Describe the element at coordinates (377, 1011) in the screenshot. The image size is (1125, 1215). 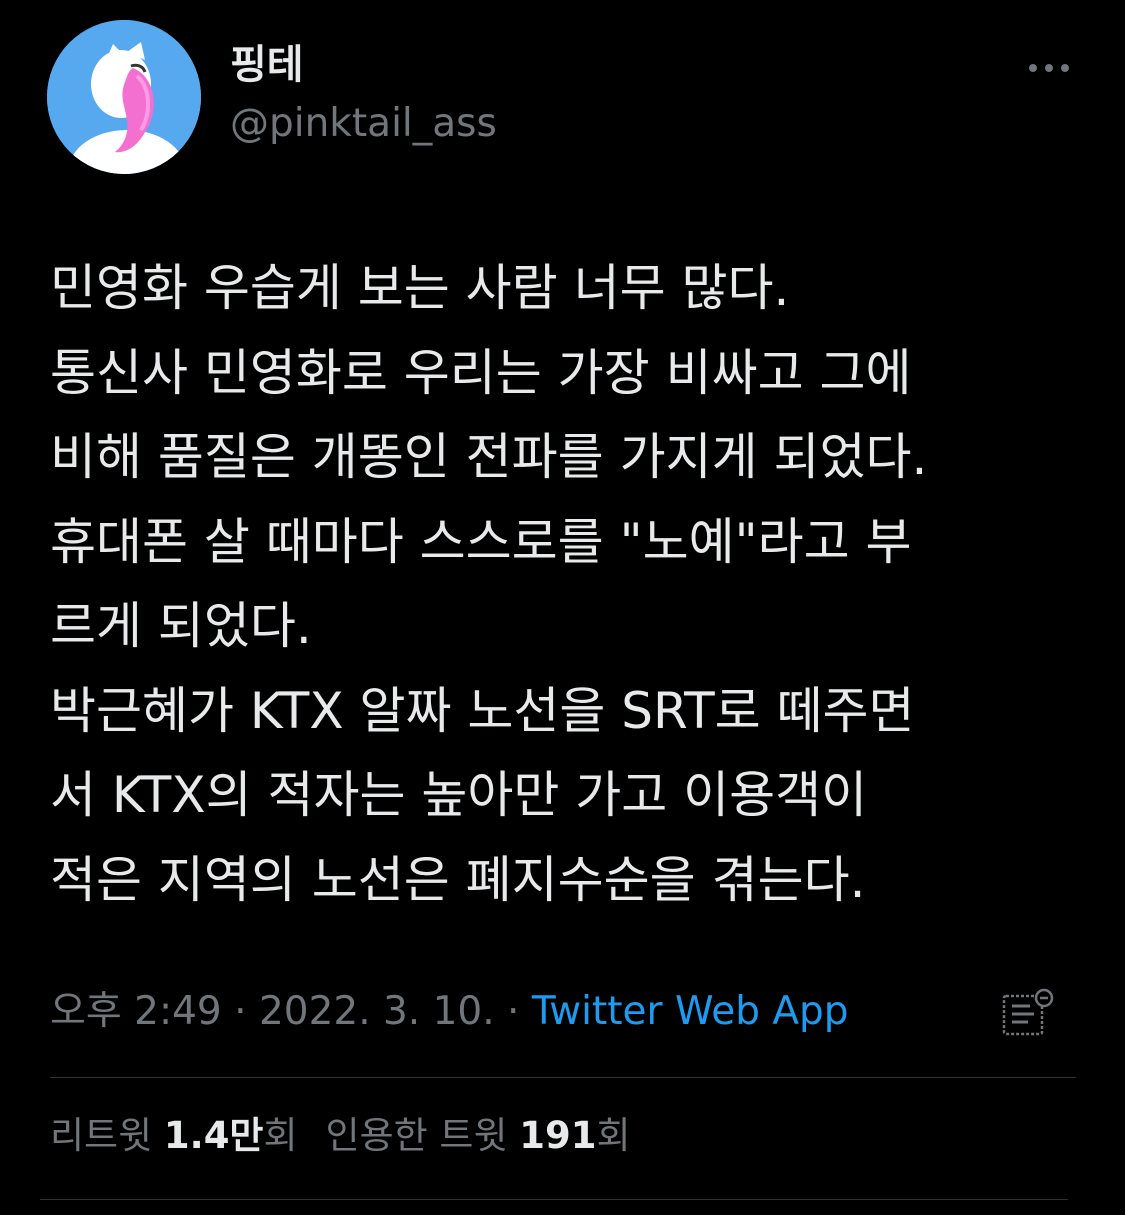
I see `tweet-date: 2022. 3. 10.` at that location.